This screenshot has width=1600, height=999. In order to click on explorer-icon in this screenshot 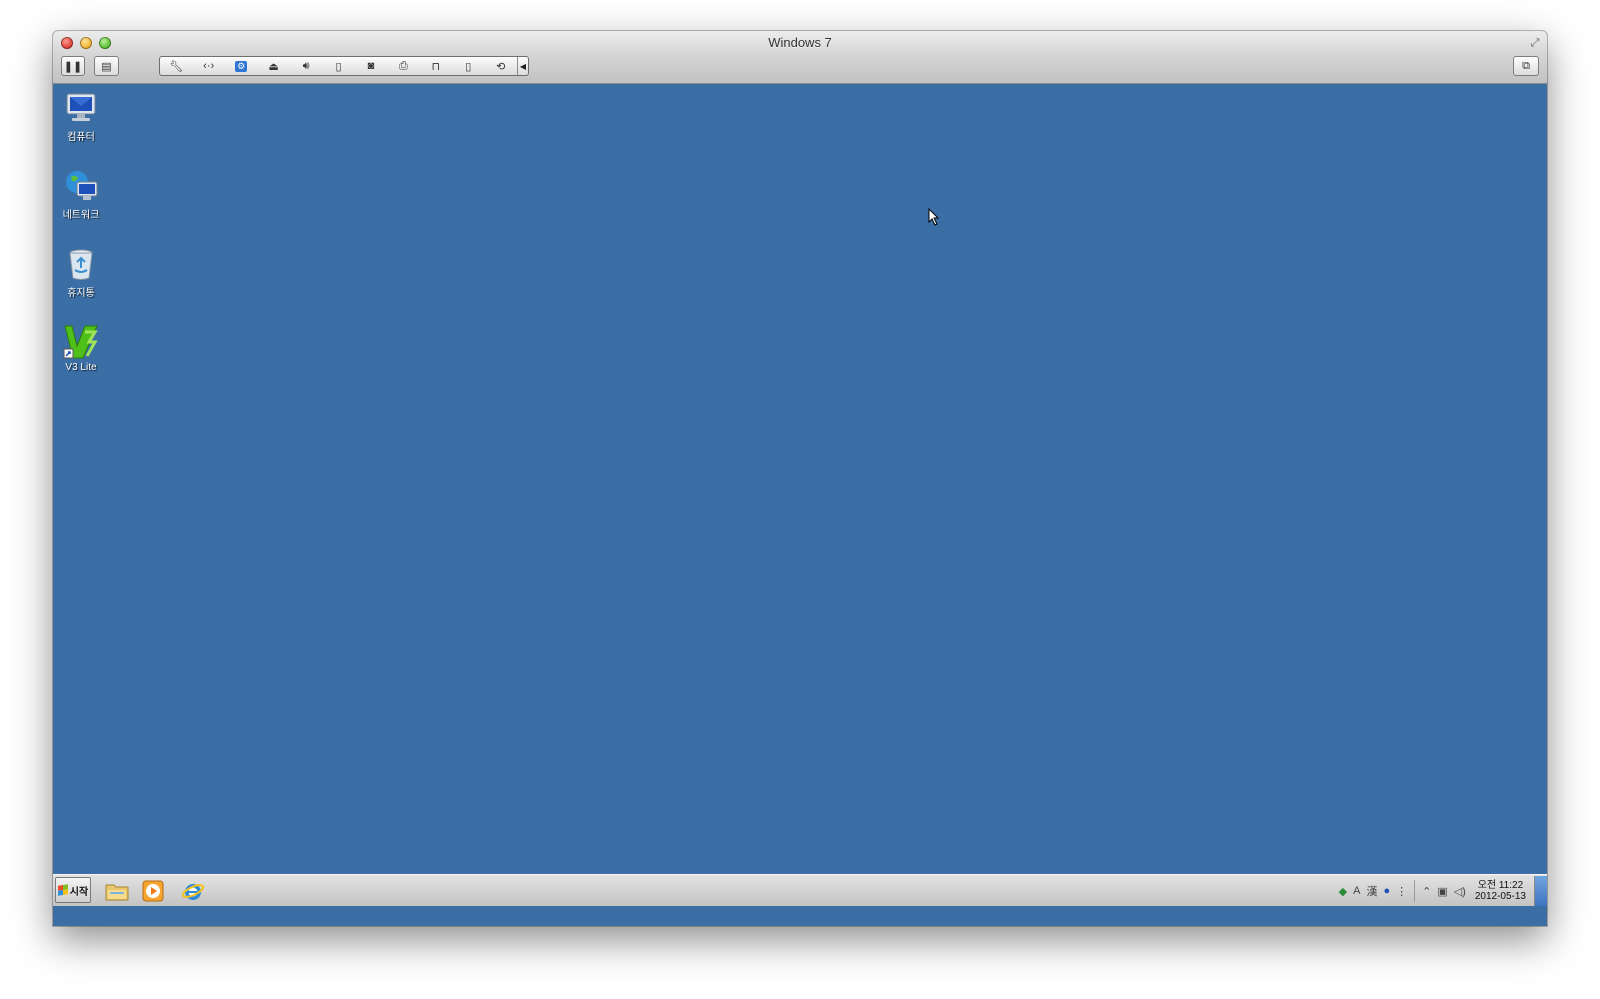, I will do `click(117, 892)`.